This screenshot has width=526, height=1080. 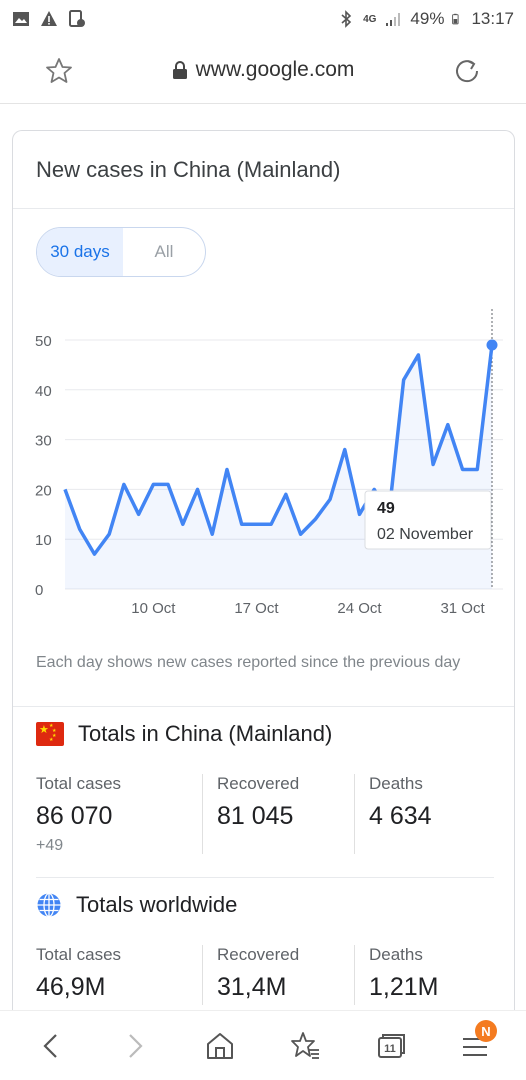 What do you see at coordinates (486, 1031) in the screenshot?
I see `menu-notification-badge: N` at bounding box center [486, 1031].